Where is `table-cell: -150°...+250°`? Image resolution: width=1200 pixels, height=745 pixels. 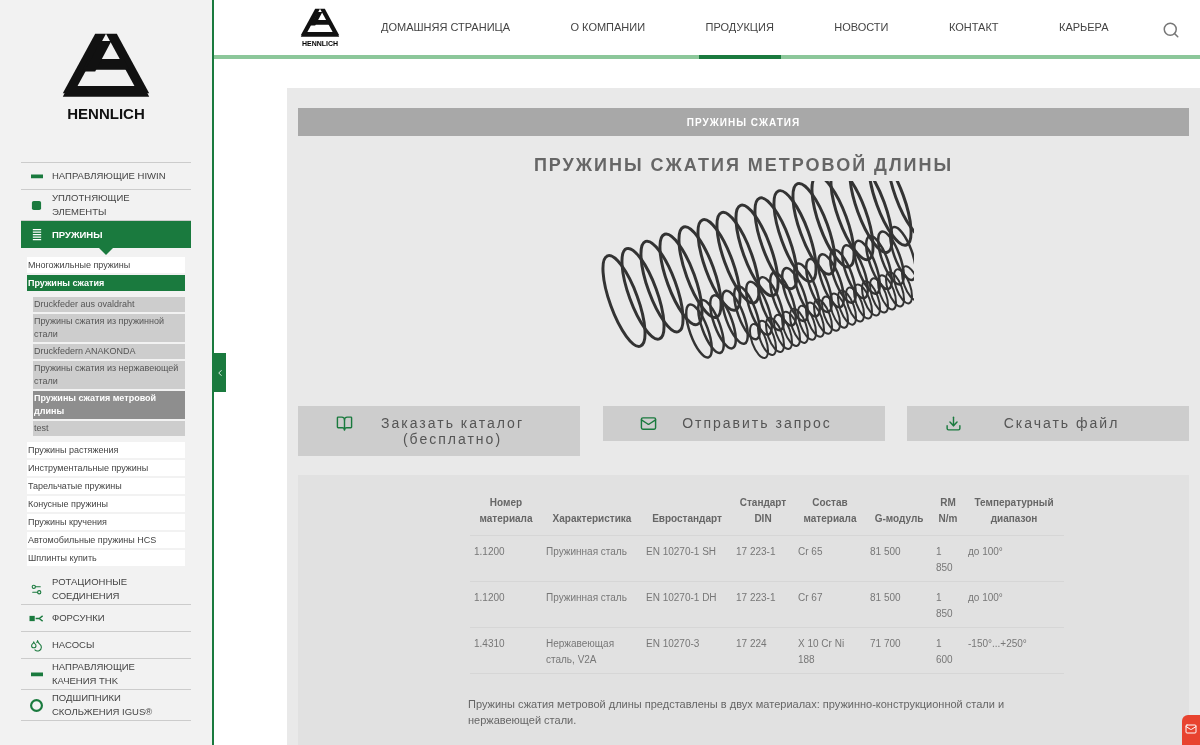
table-cell: -150°...+250° is located at coordinates (1014, 650).